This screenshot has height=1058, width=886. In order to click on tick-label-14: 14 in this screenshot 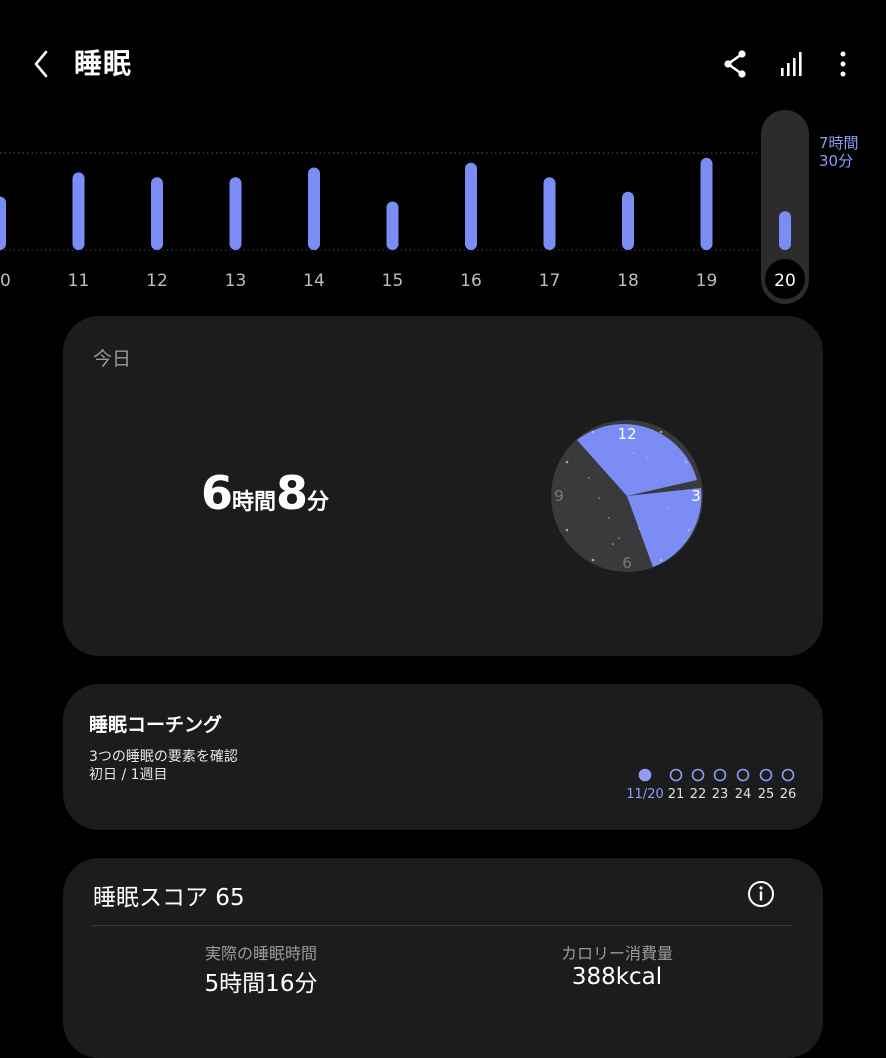, I will do `click(314, 281)`.